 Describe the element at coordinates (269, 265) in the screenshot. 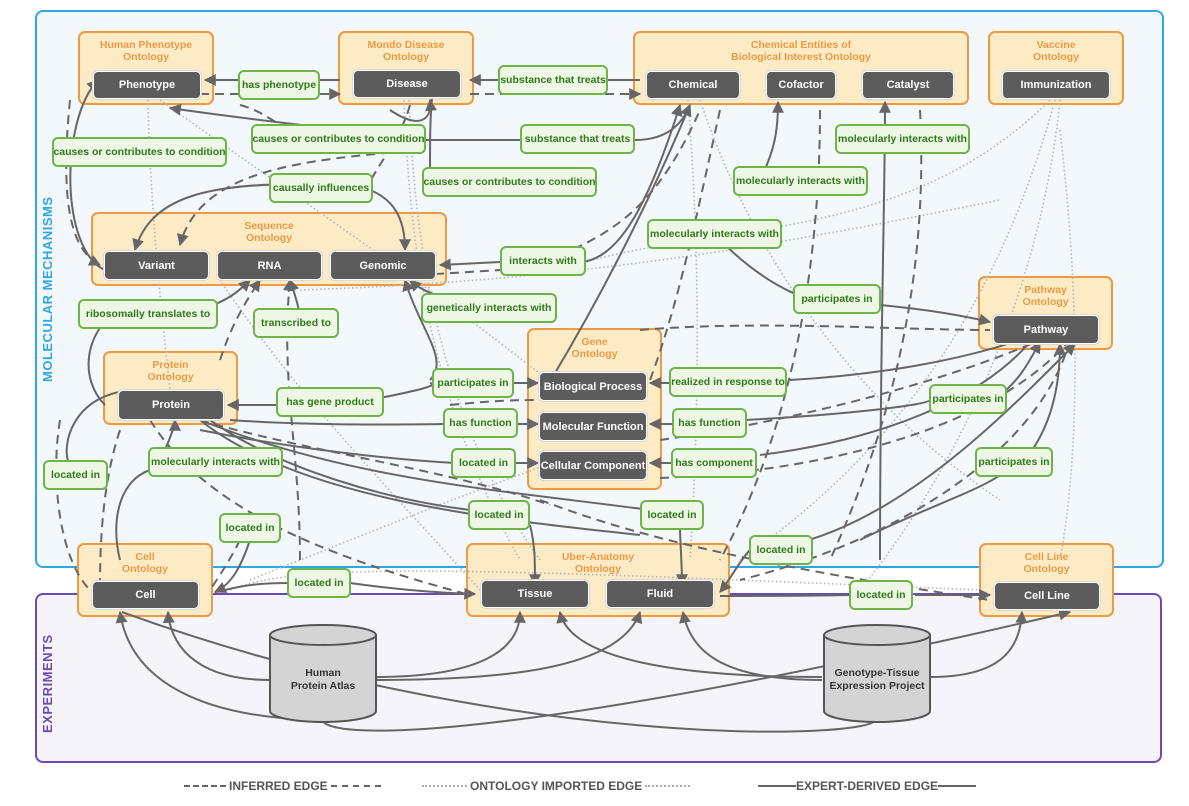

I see `entity-rna: RNA` at that location.